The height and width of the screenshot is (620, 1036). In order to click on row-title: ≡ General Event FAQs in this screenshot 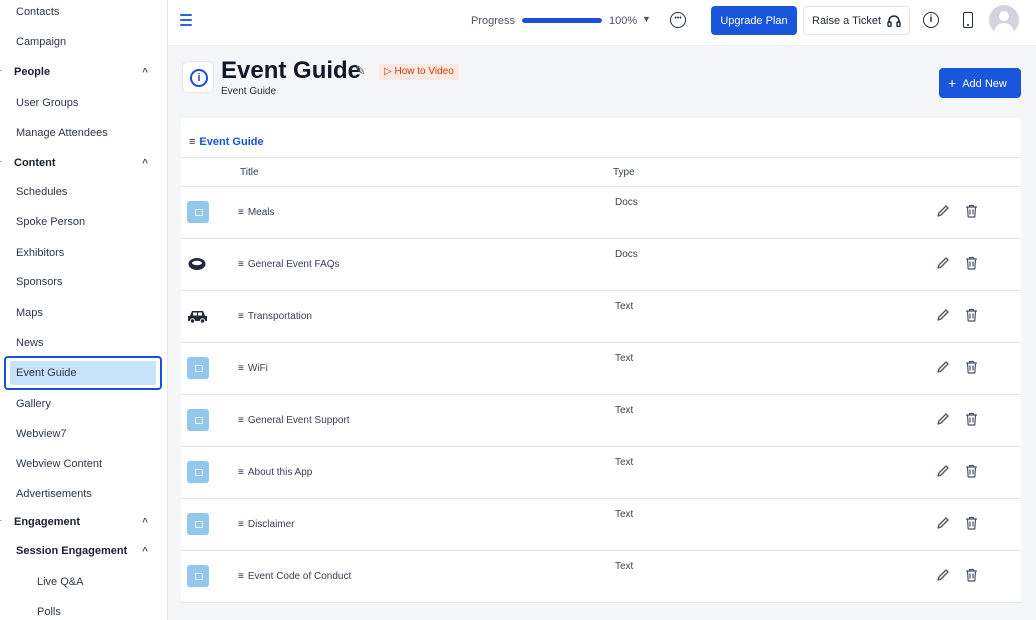, I will do `click(289, 264)`.